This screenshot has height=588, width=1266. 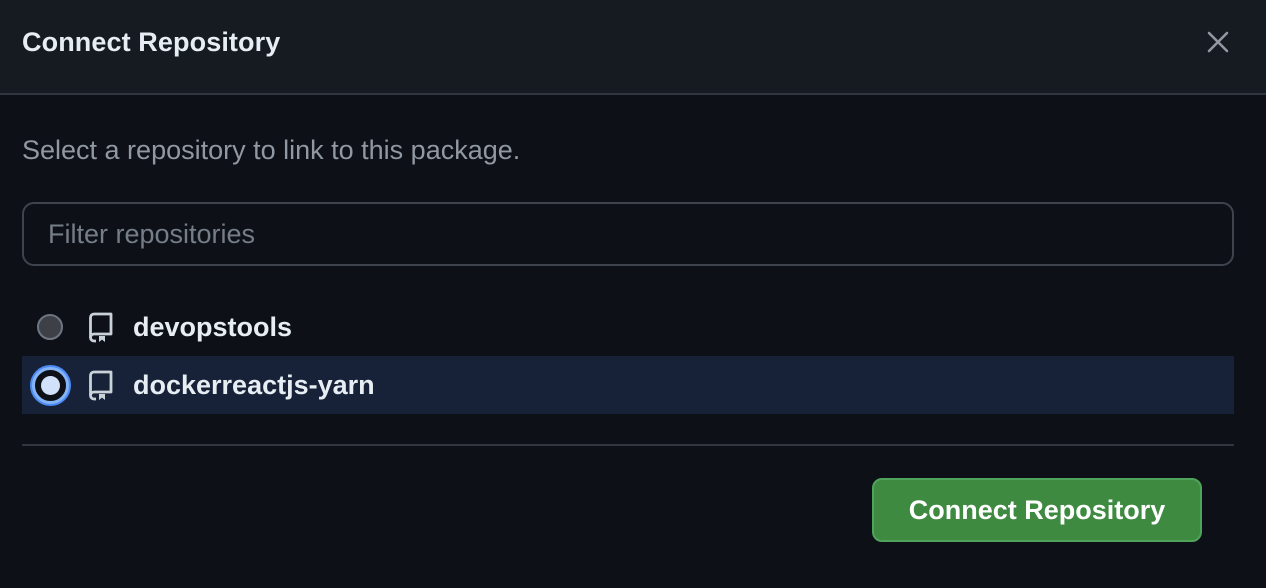 What do you see at coordinates (50, 385) in the screenshot?
I see `radio-button-checked` at bounding box center [50, 385].